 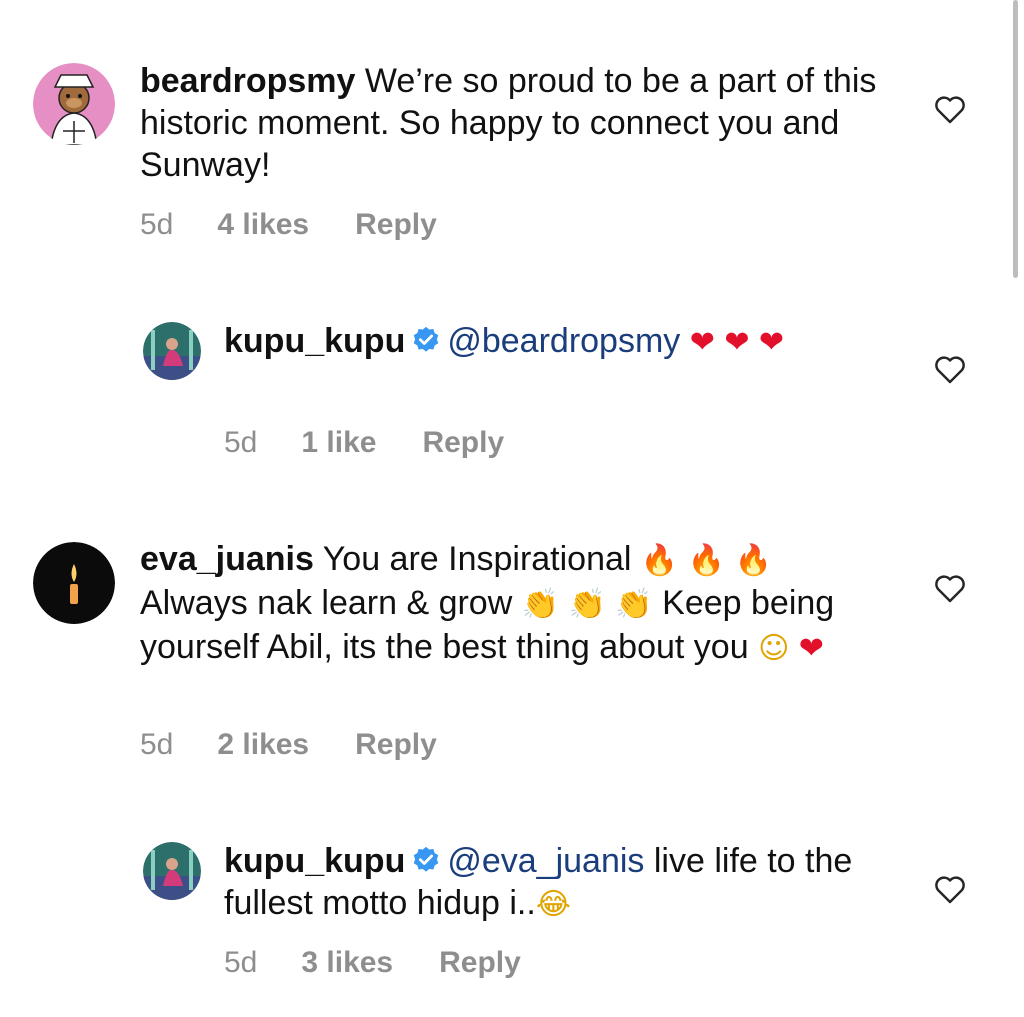 What do you see at coordinates (74, 583) in the screenshot?
I see `avatar-eva-juanis` at bounding box center [74, 583].